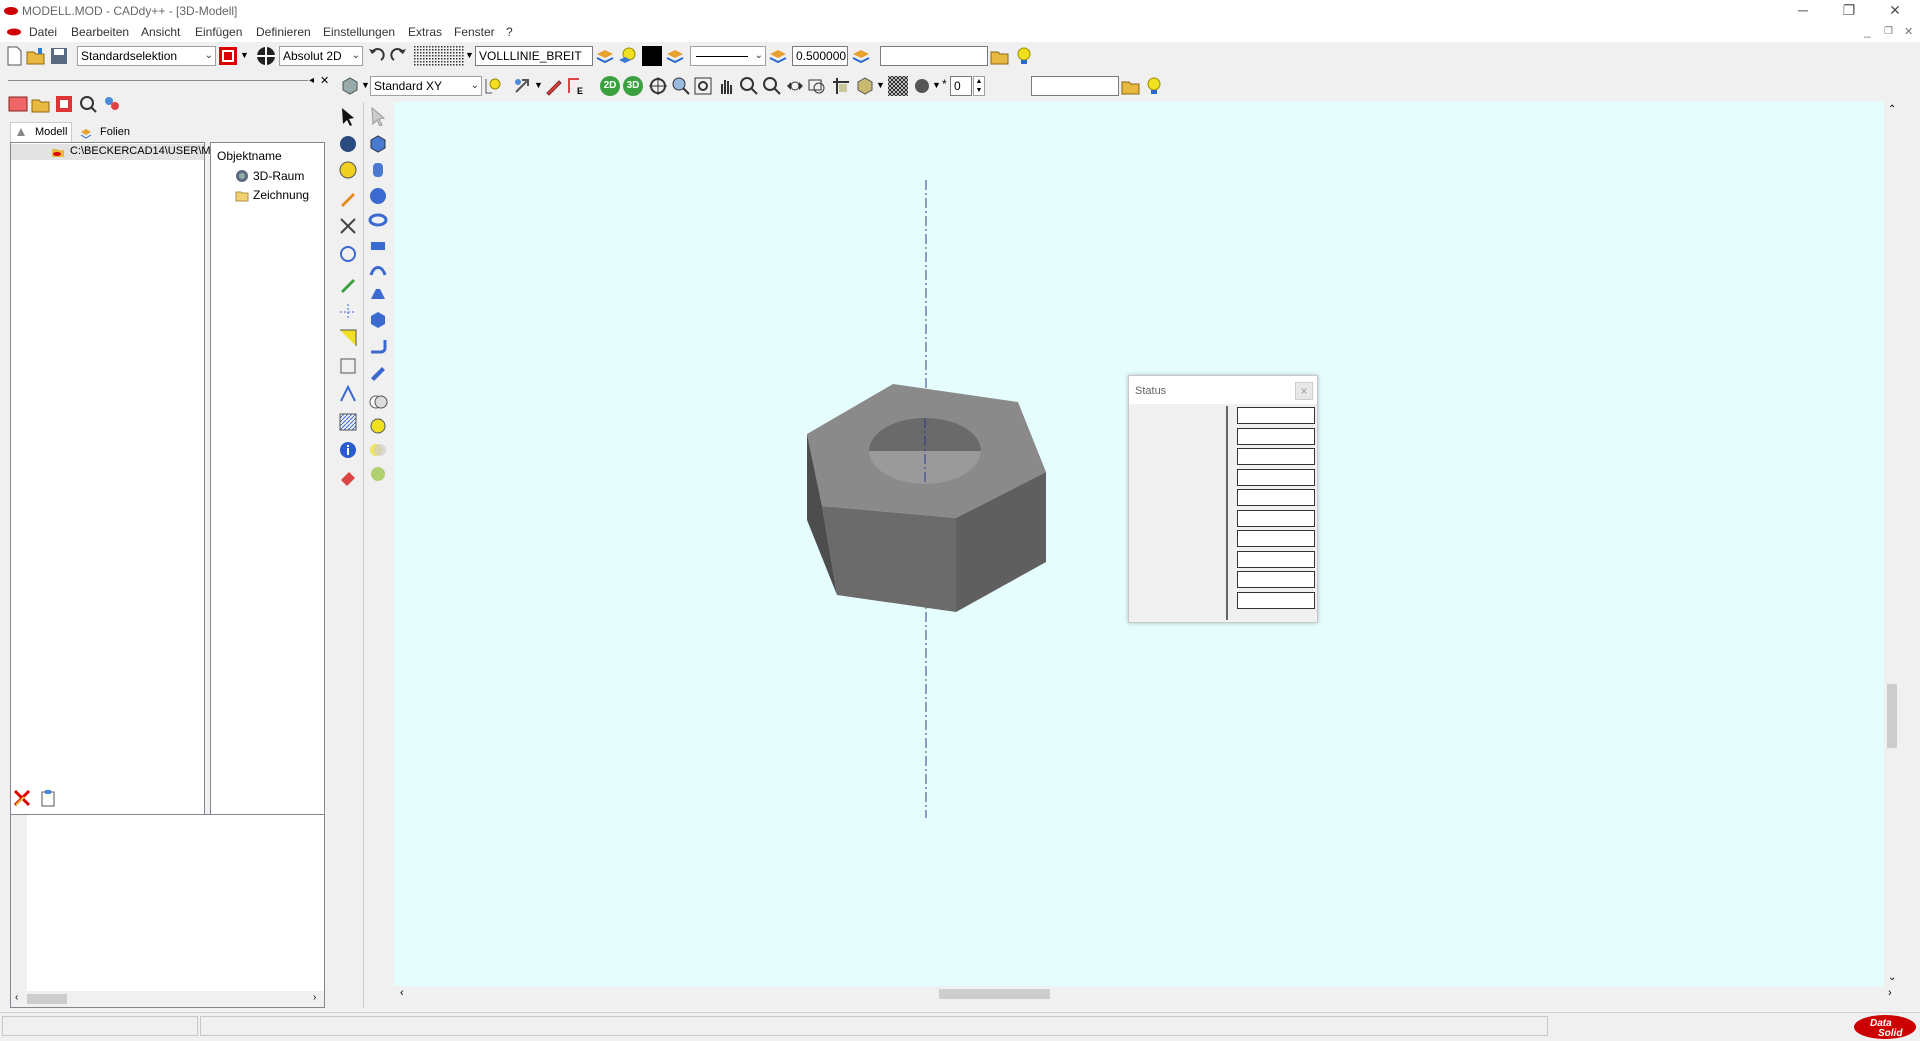  I want to click on object-list: Objektname 3D-Raum Zeichnung, so click(267, 499).